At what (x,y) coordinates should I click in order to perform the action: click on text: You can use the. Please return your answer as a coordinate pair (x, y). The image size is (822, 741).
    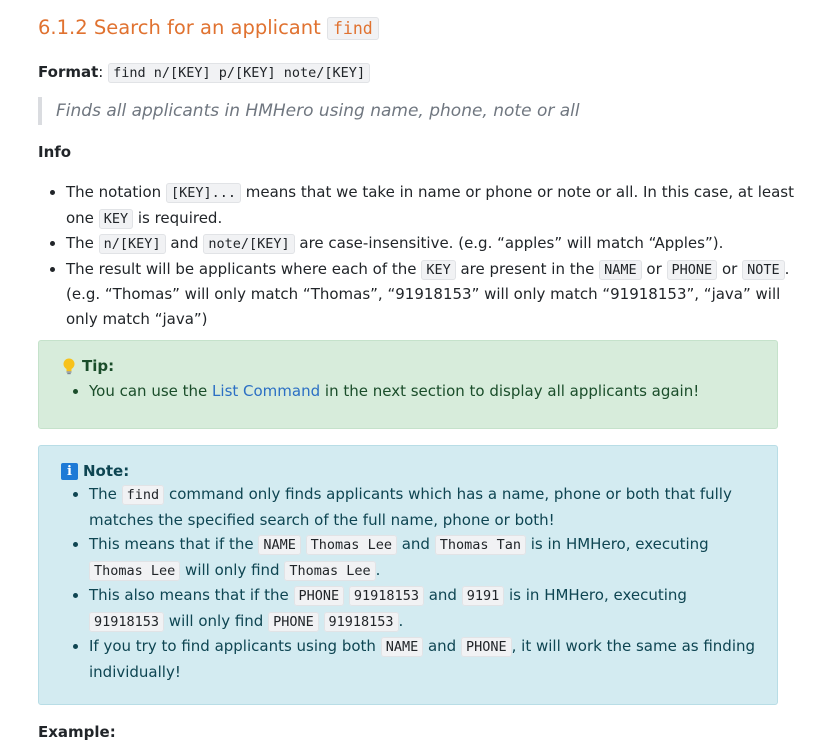
    Looking at the image, I should click on (151, 391).